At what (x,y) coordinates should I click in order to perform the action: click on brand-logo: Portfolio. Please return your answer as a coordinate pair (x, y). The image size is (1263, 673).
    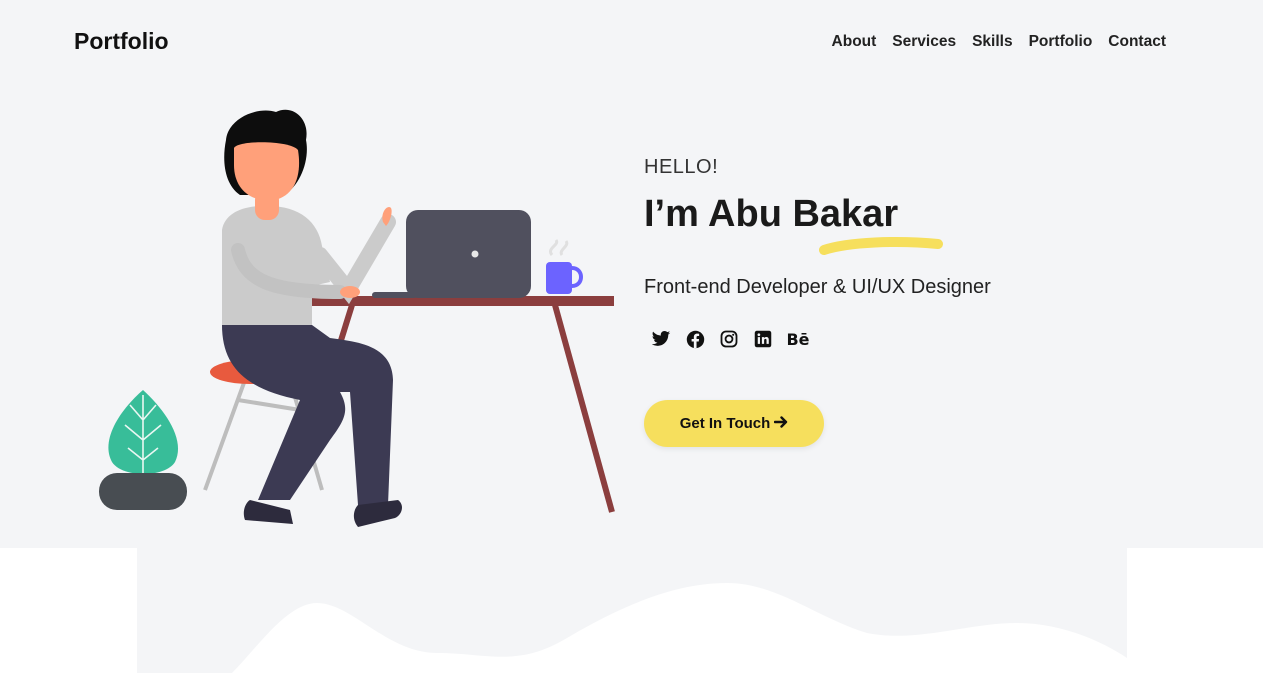
    Looking at the image, I should click on (121, 41).